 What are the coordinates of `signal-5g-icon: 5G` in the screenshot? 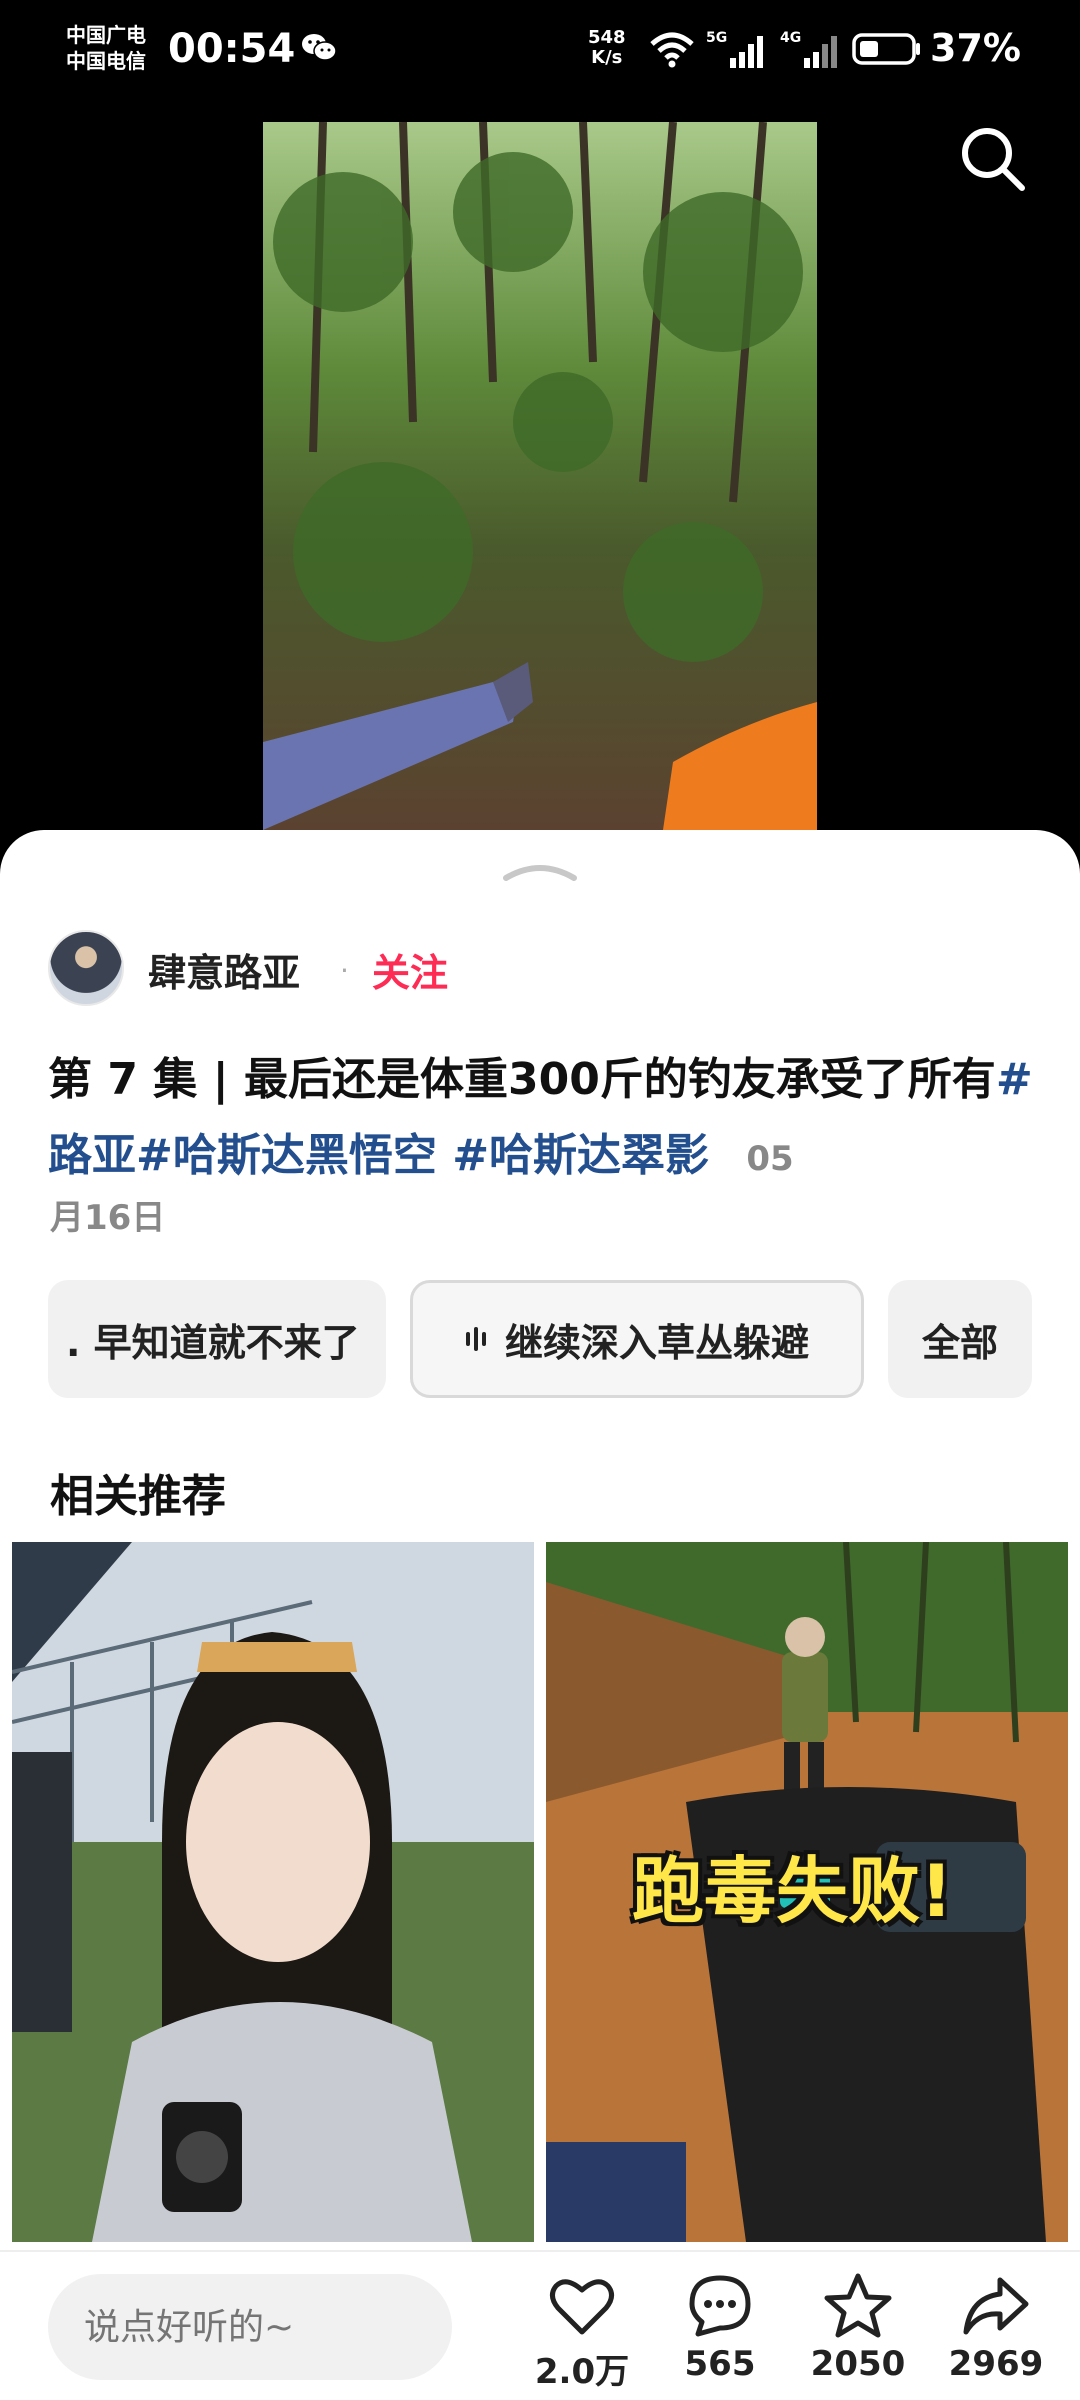 It's located at (734, 49).